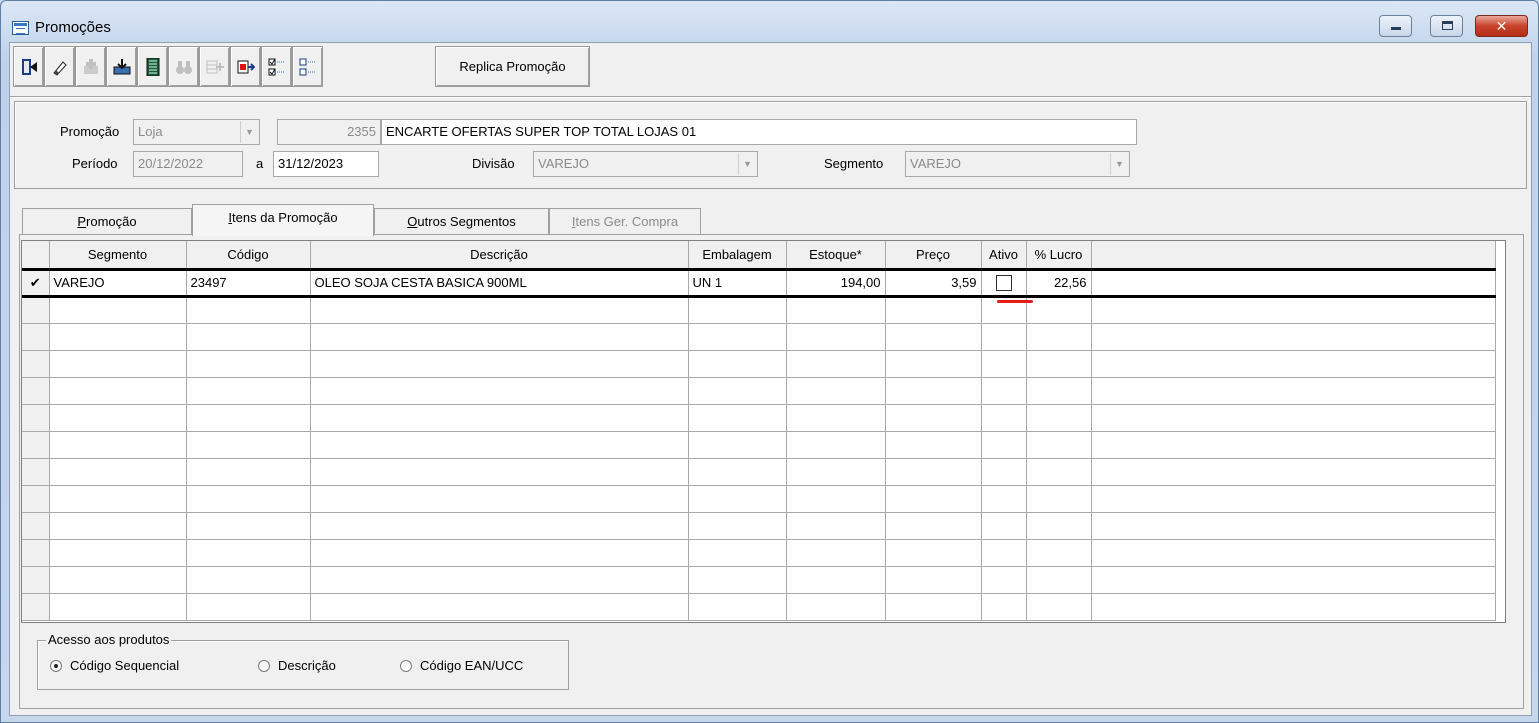 This screenshot has height=723, width=1539. I want to click on column-header-estoque: Estoque*, so click(836, 256).